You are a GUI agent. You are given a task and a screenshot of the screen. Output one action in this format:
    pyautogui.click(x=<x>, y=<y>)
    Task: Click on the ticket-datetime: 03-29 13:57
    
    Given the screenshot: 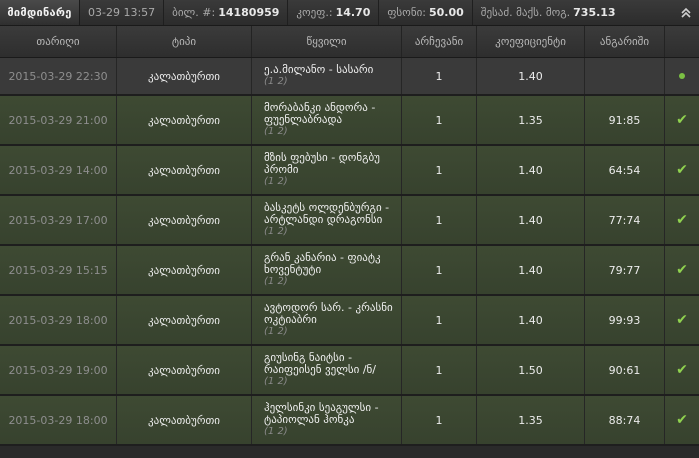 What is the action you would take?
    pyautogui.click(x=122, y=12)
    